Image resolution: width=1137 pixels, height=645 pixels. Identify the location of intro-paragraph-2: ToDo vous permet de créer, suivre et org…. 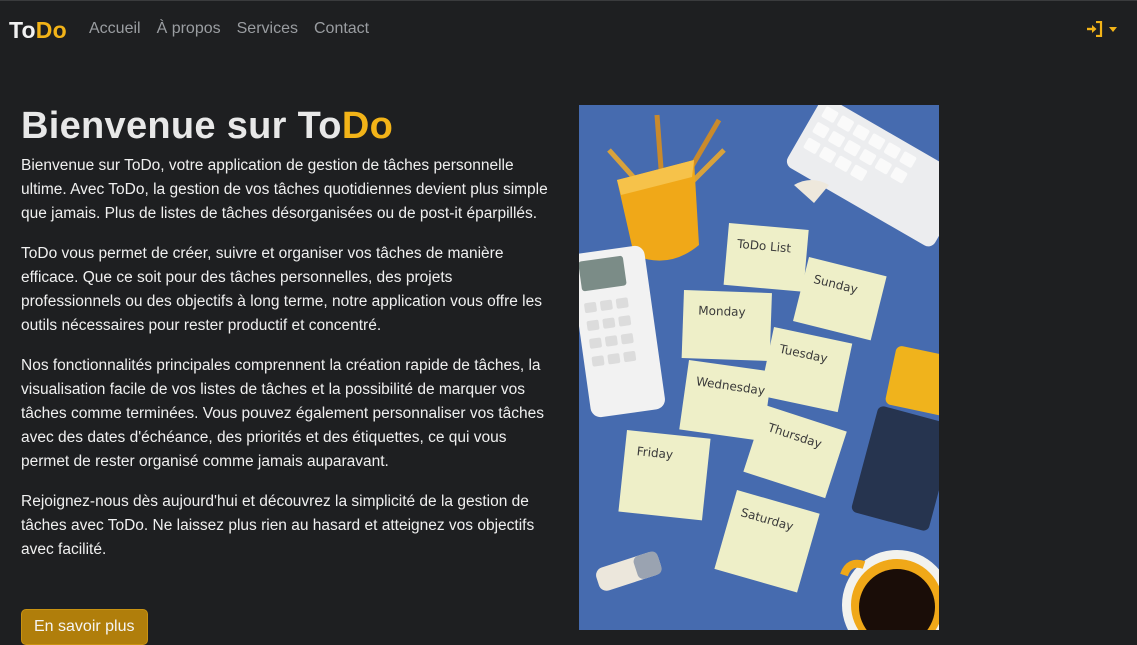
(281, 289).